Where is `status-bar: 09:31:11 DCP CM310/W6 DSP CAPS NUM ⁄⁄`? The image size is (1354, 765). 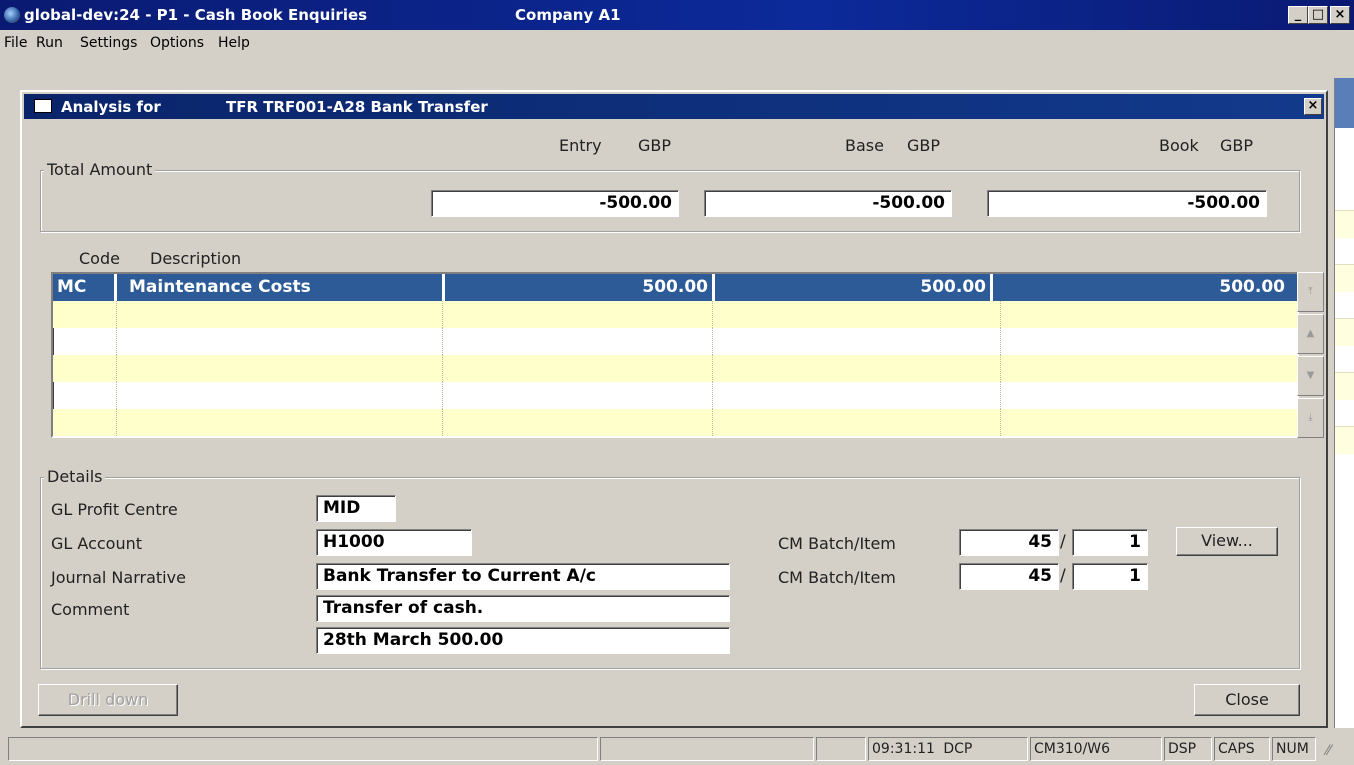 status-bar: 09:31:11 DCP CM310/W6 DSP CAPS NUM ⁄⁄ is located at coordinates (677, 749).